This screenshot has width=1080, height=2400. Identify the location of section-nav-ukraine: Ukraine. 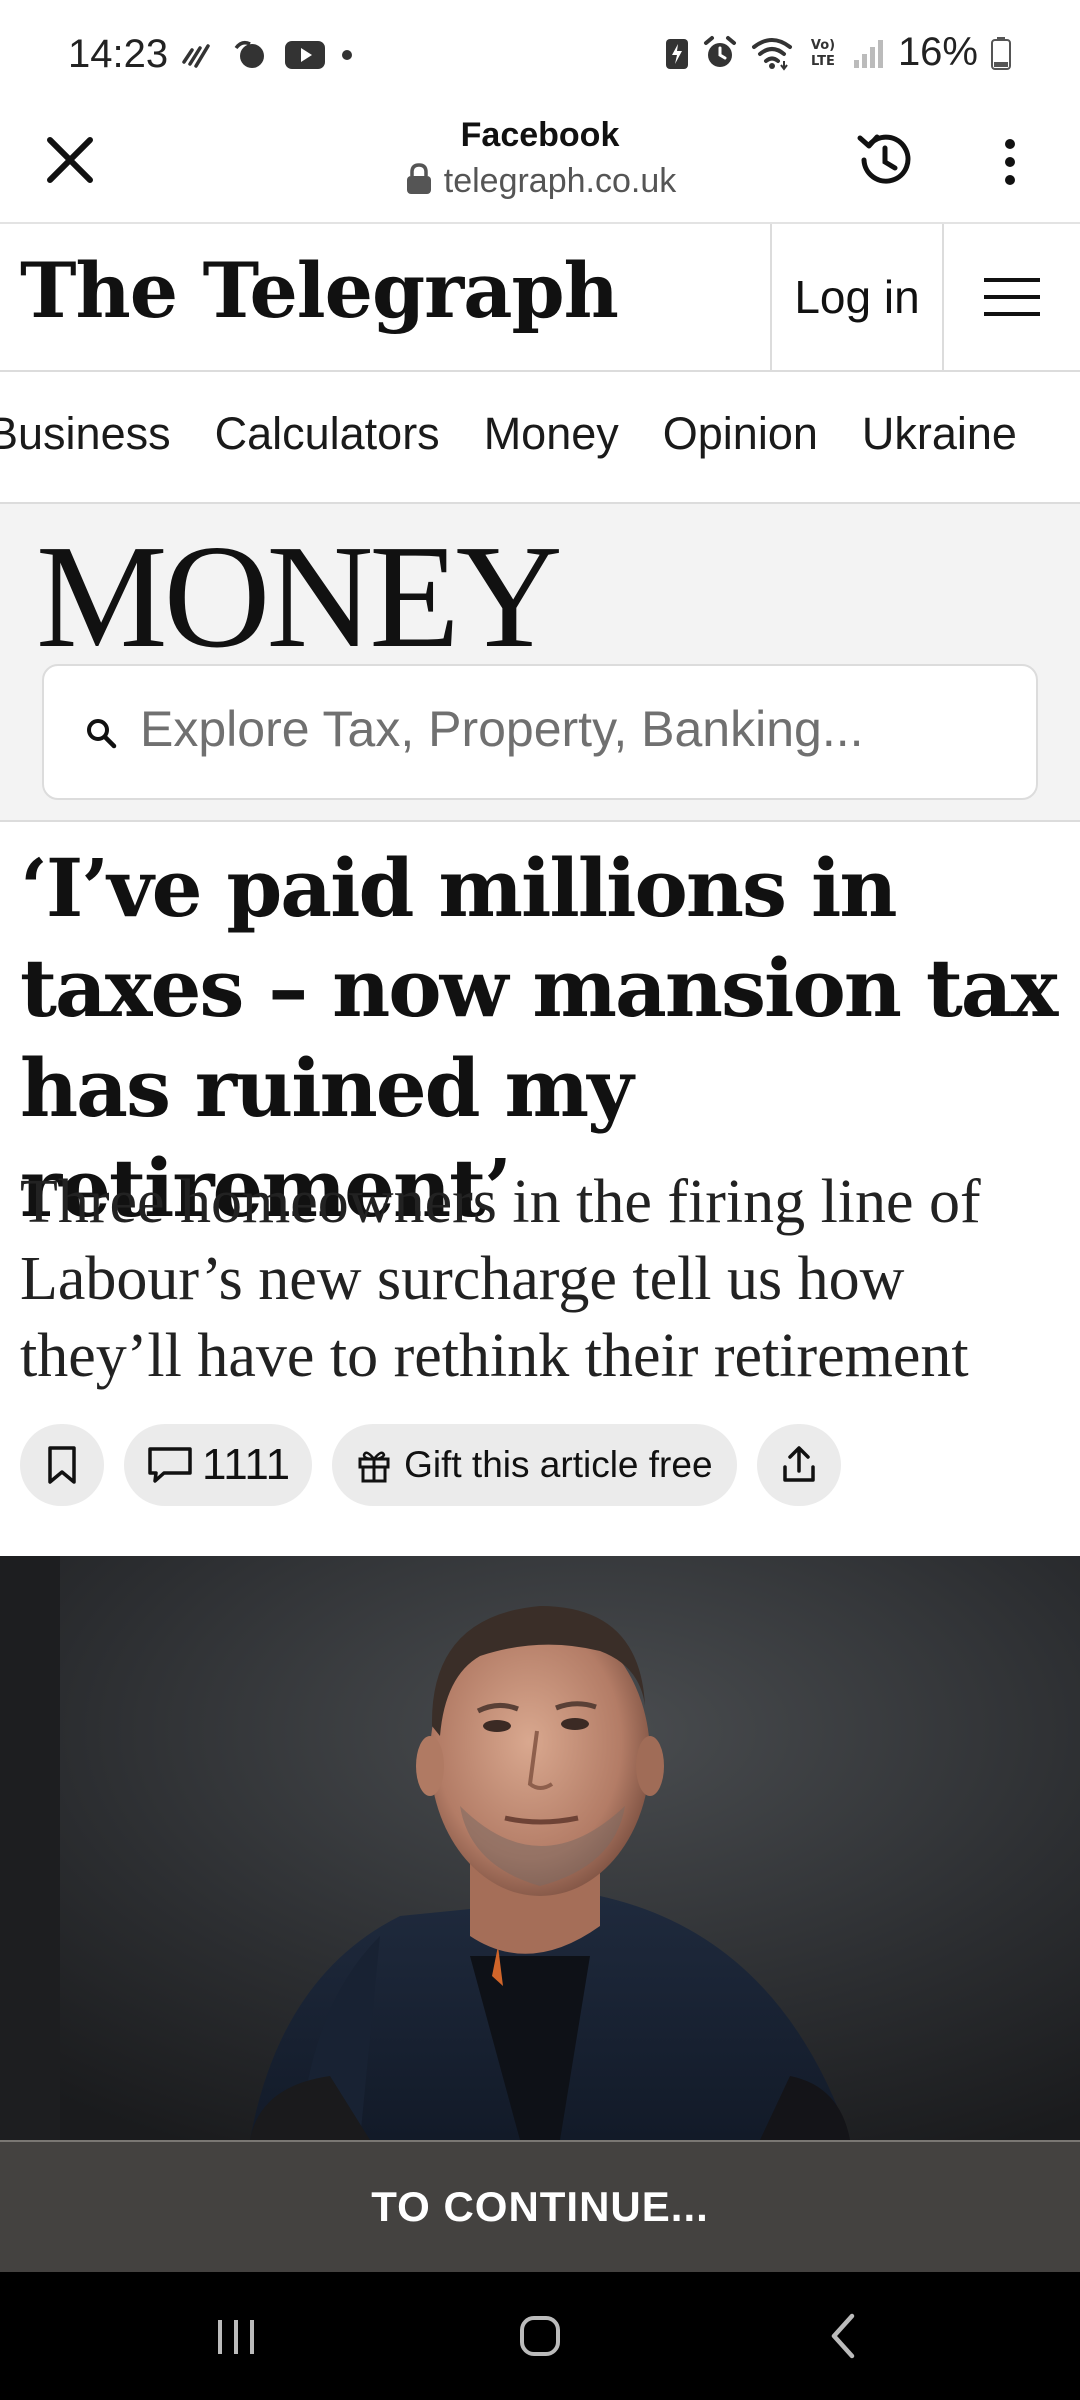
(939, 434).